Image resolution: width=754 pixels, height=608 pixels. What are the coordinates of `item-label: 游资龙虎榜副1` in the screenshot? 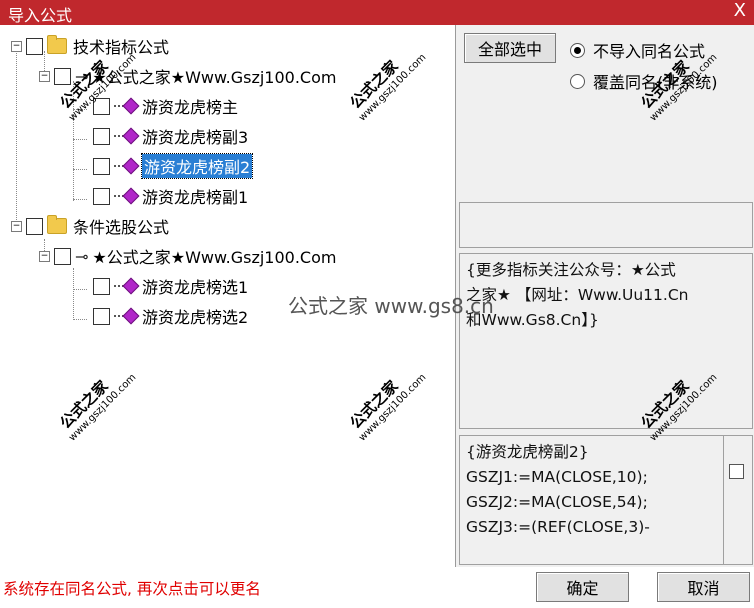 It's located at (195, 196).